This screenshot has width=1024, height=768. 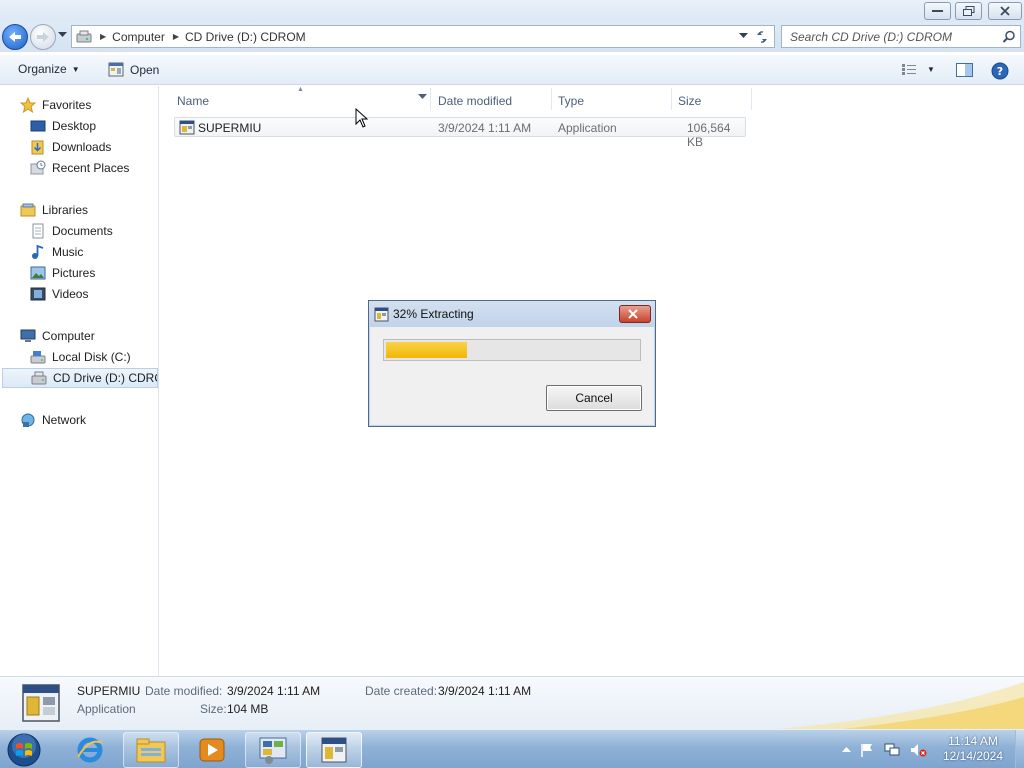 I want to click on sidebar-item-local-disk: Local Disk (C:), so click(x=80, y=357).